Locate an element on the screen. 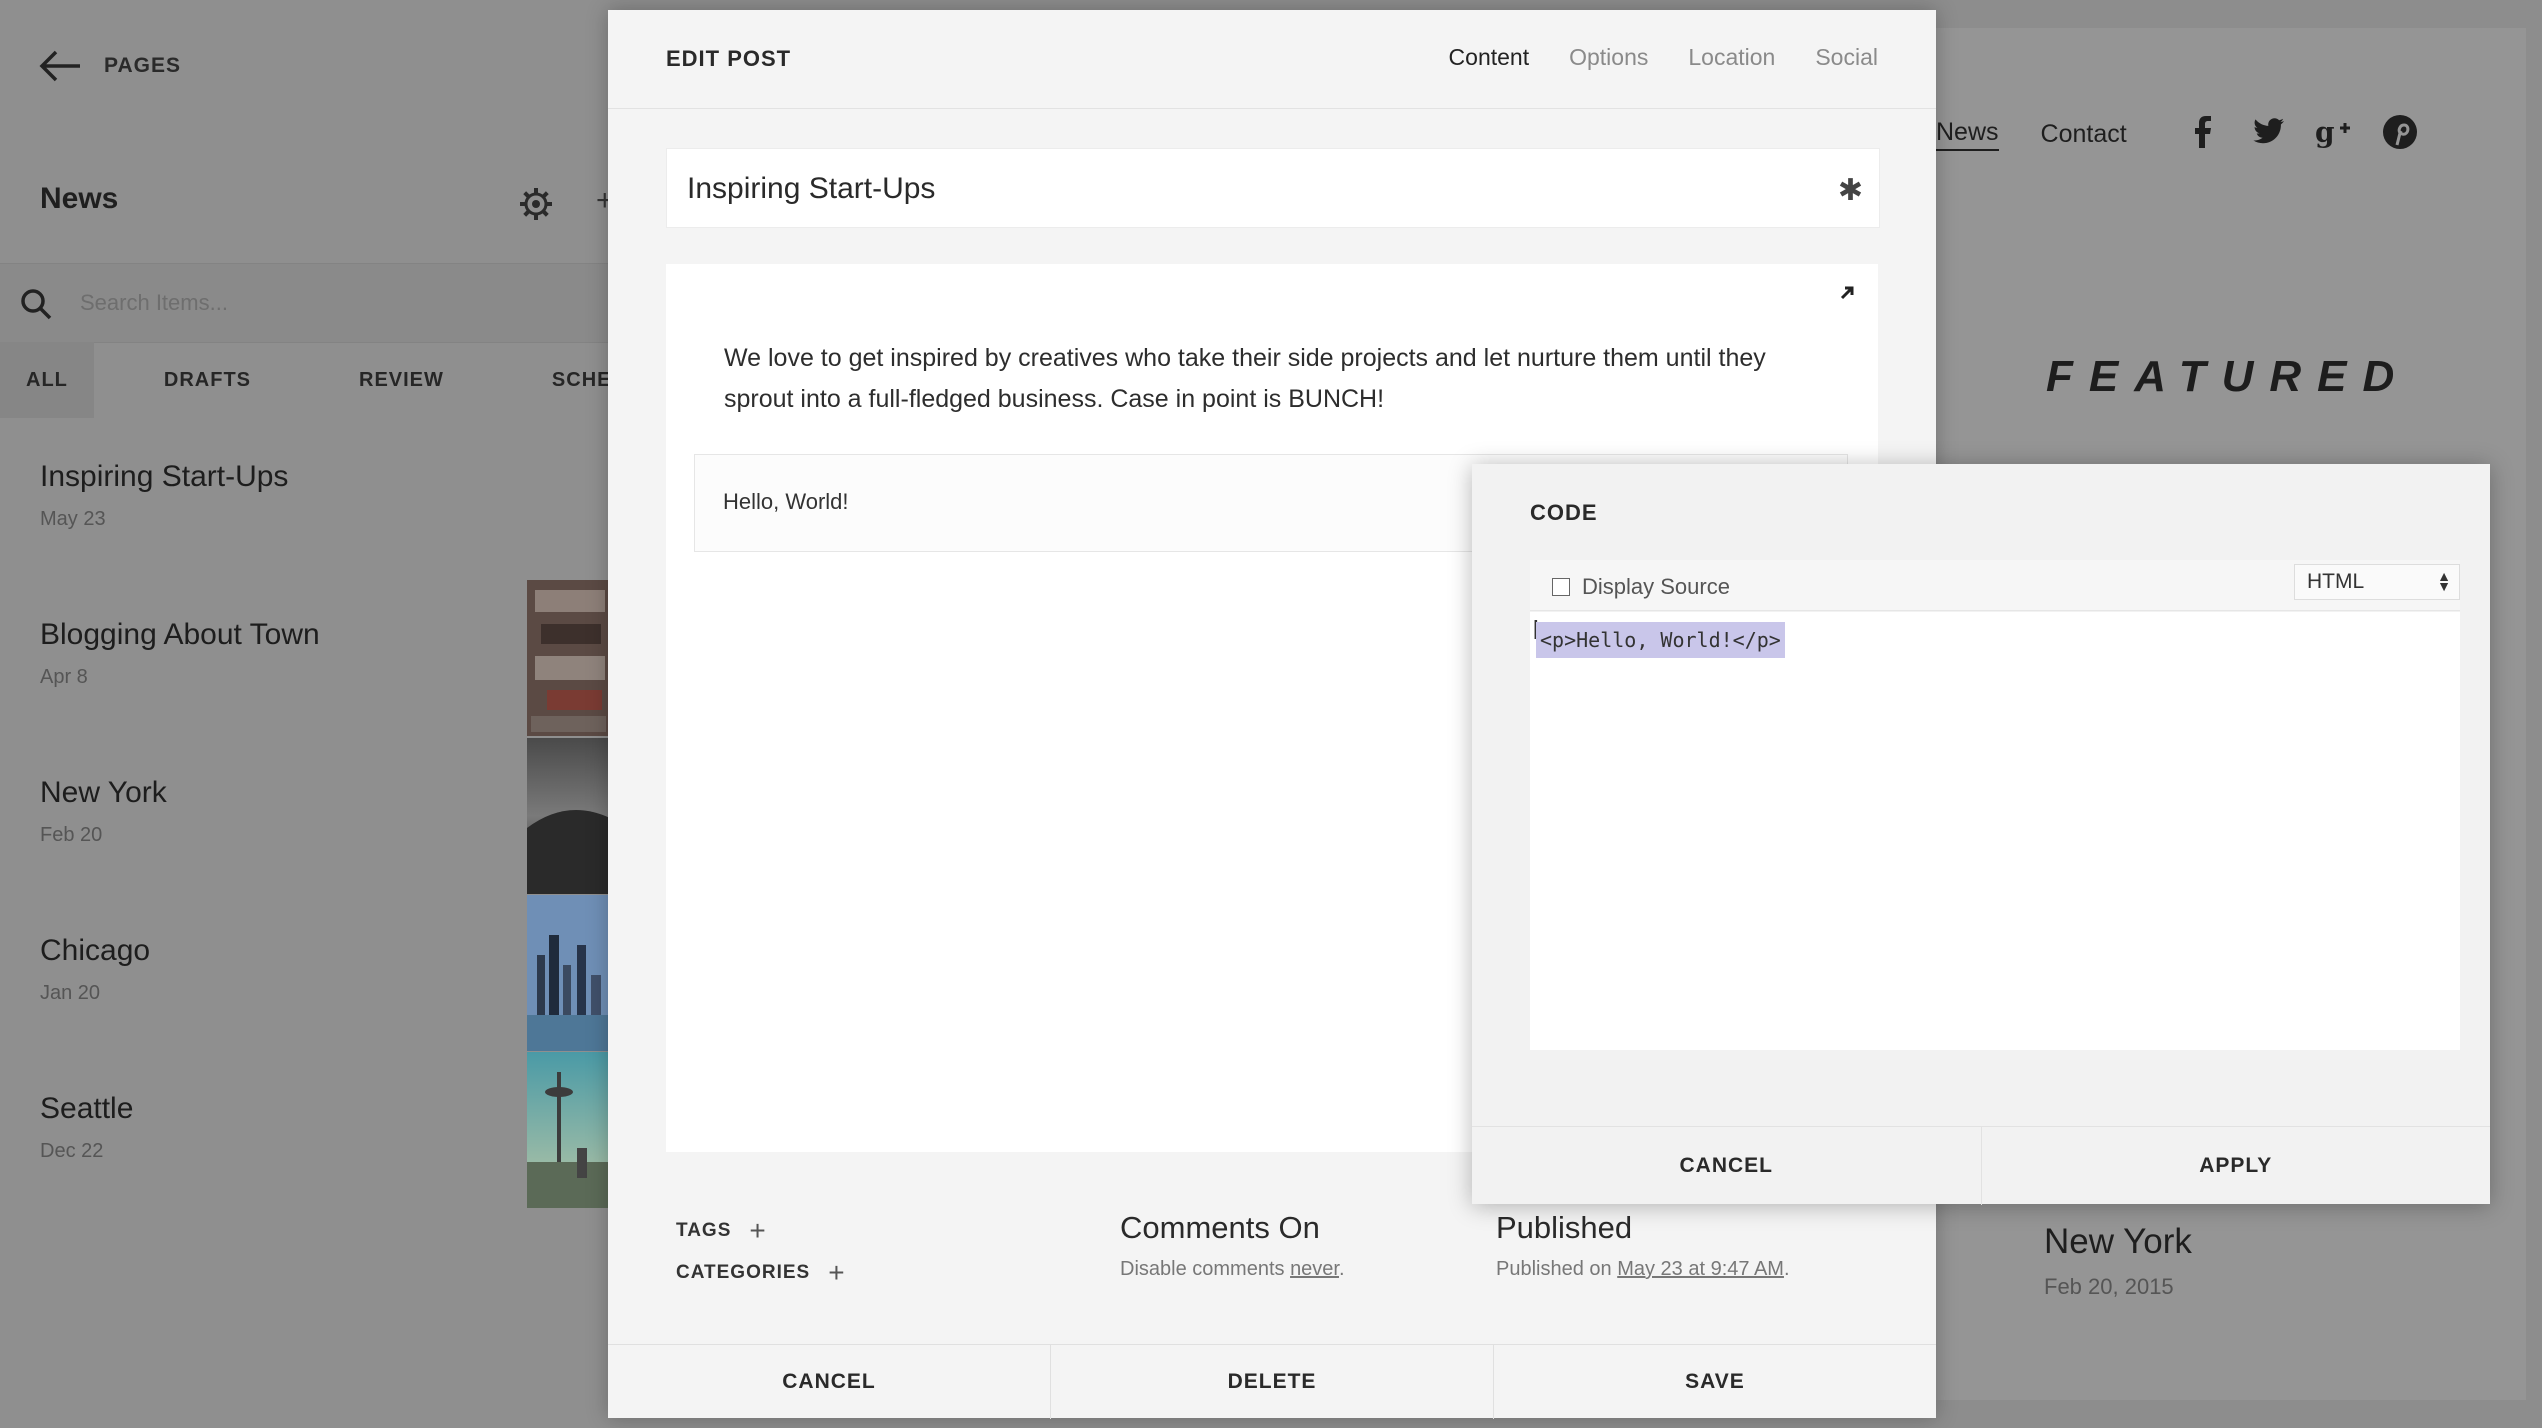 This screenshot has height=1428, width=2542. facebook-icon is located at coordinates (2202, 132).